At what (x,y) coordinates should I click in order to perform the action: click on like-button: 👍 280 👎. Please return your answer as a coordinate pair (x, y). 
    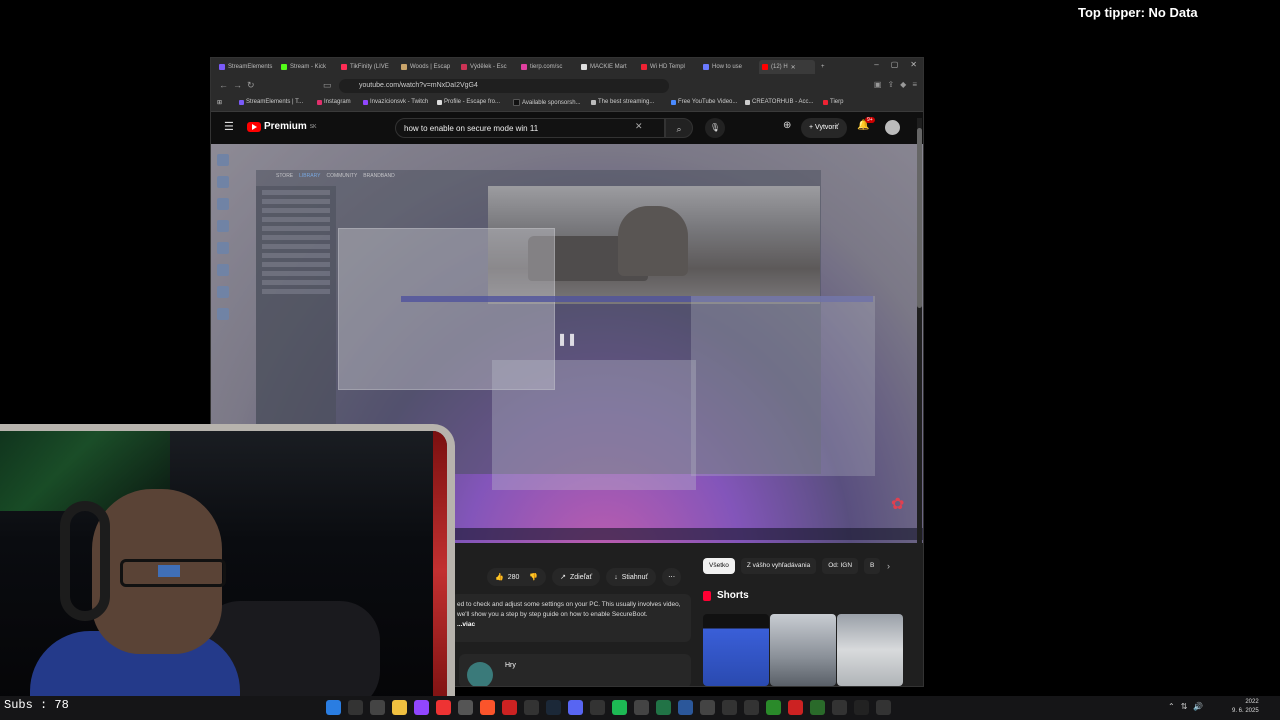
    Looking at the image, I should click on (517, 577).